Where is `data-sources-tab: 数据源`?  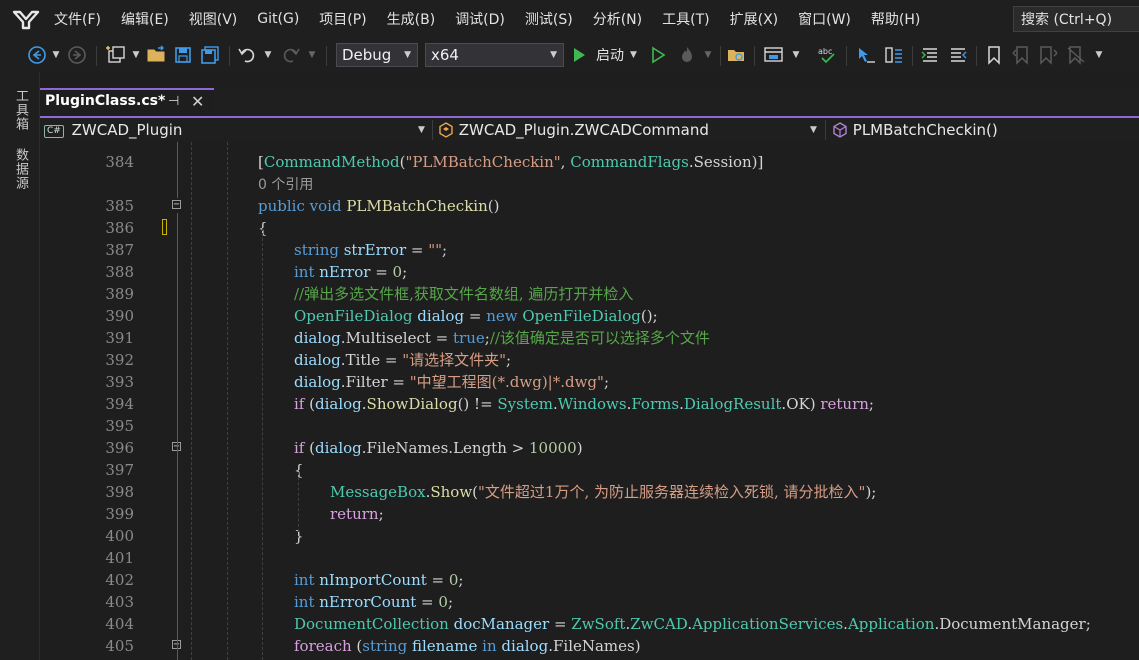
data-sources-tab: 数据源 is located at coordinates (20, 169).